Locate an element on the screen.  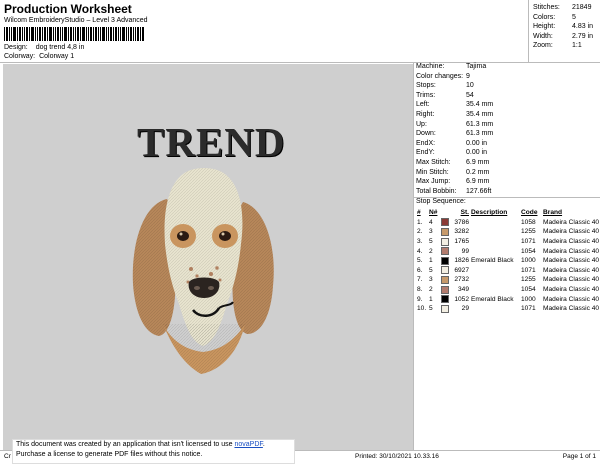
table-row: 2. 3 3282 1255 Madeira Classic 40 is located at coordinates (508, 232).